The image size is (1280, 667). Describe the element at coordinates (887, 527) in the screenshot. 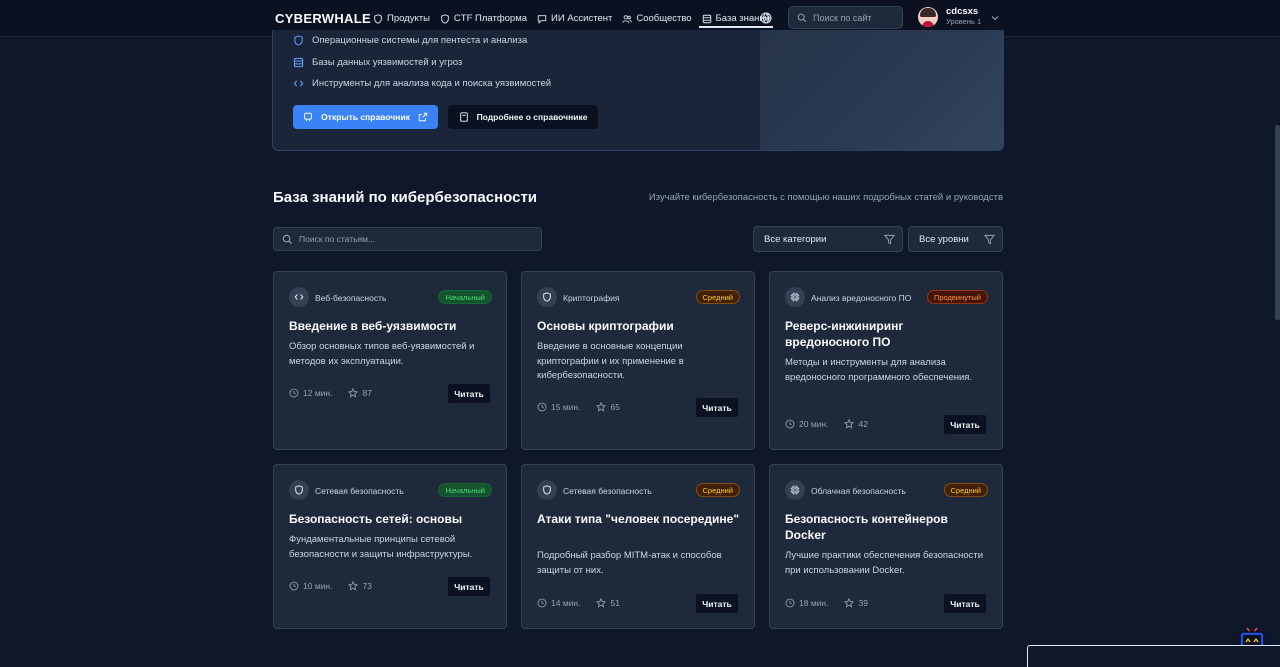

I see `card-title: Безопасность контейнеров Docker` at that location.